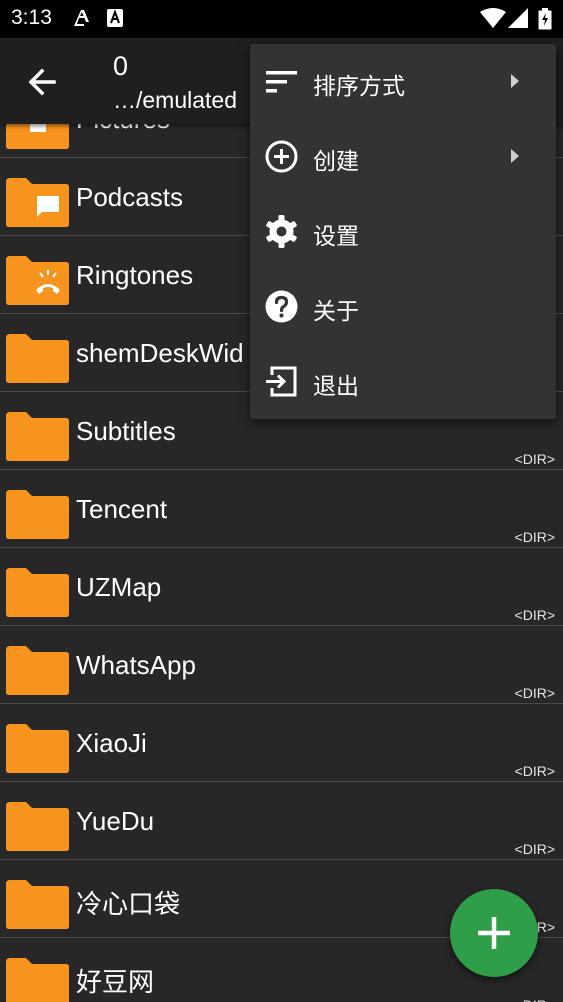 The width and height of the screenshot is (563, 1002). Describe the element at coordinates (493, 20) in the screenshot. I see `wifi-icon` at that location.